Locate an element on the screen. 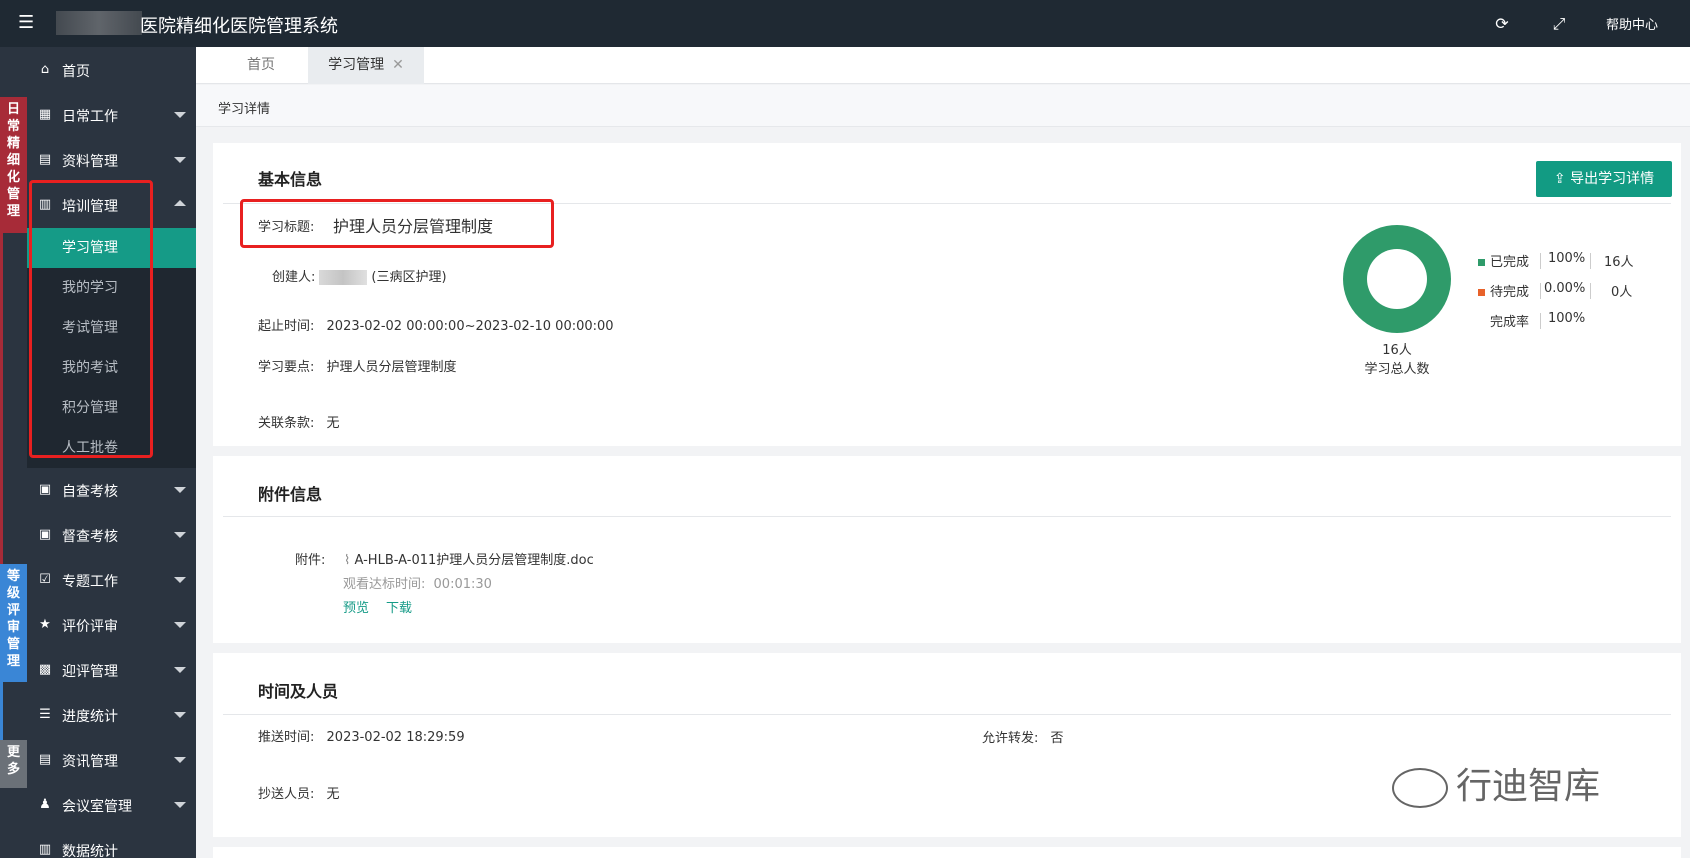 This screenshot has width=1690, height=858. breadcrumb-bar: 学习详情 is located at coordinates (943, 106).